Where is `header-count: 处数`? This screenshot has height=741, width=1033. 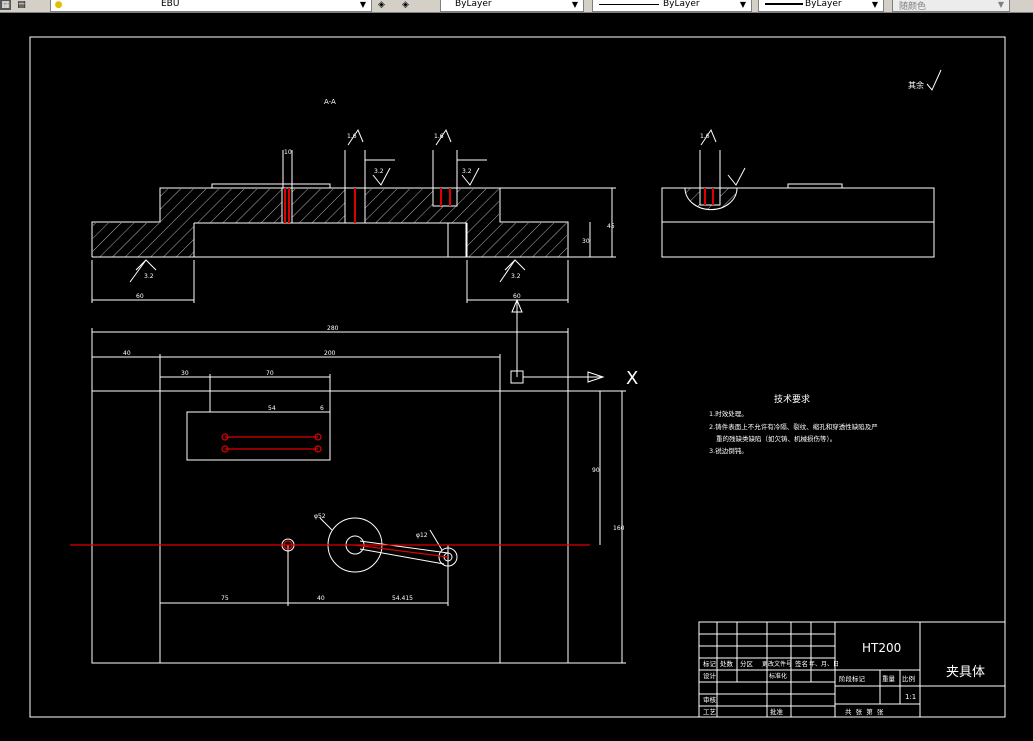
header-count: 处数 is located at coordinates (727, 663).